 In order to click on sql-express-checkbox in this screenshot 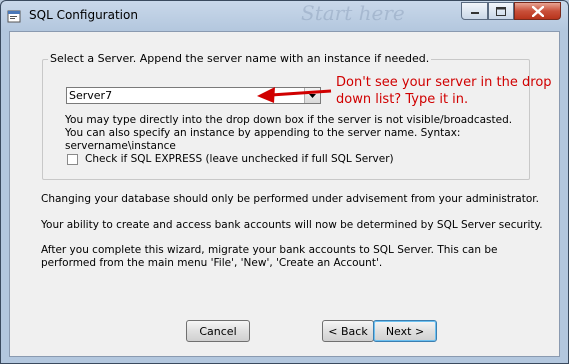, I will do `click(72, 159)`.